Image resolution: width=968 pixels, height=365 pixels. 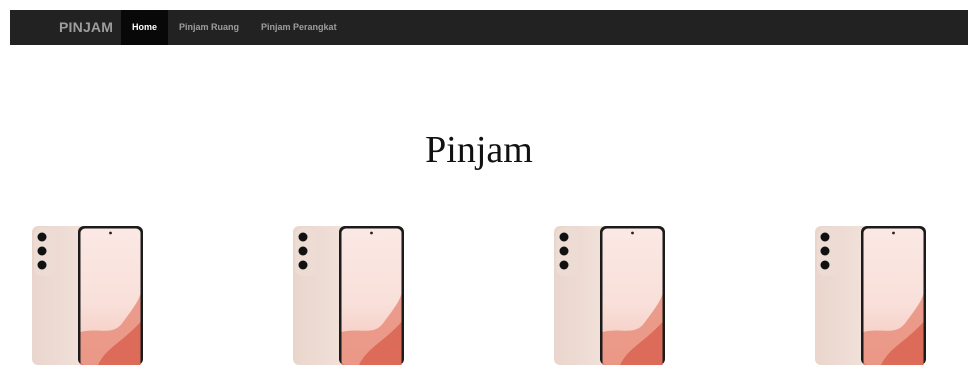 I want to click on nav-link-pinjam-ruang: Pinjam Ruang, so click(x=209, y=27).